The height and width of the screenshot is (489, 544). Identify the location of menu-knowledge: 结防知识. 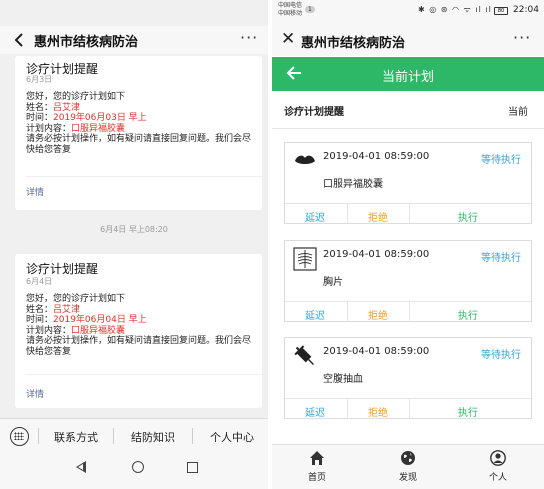
(153, 437).